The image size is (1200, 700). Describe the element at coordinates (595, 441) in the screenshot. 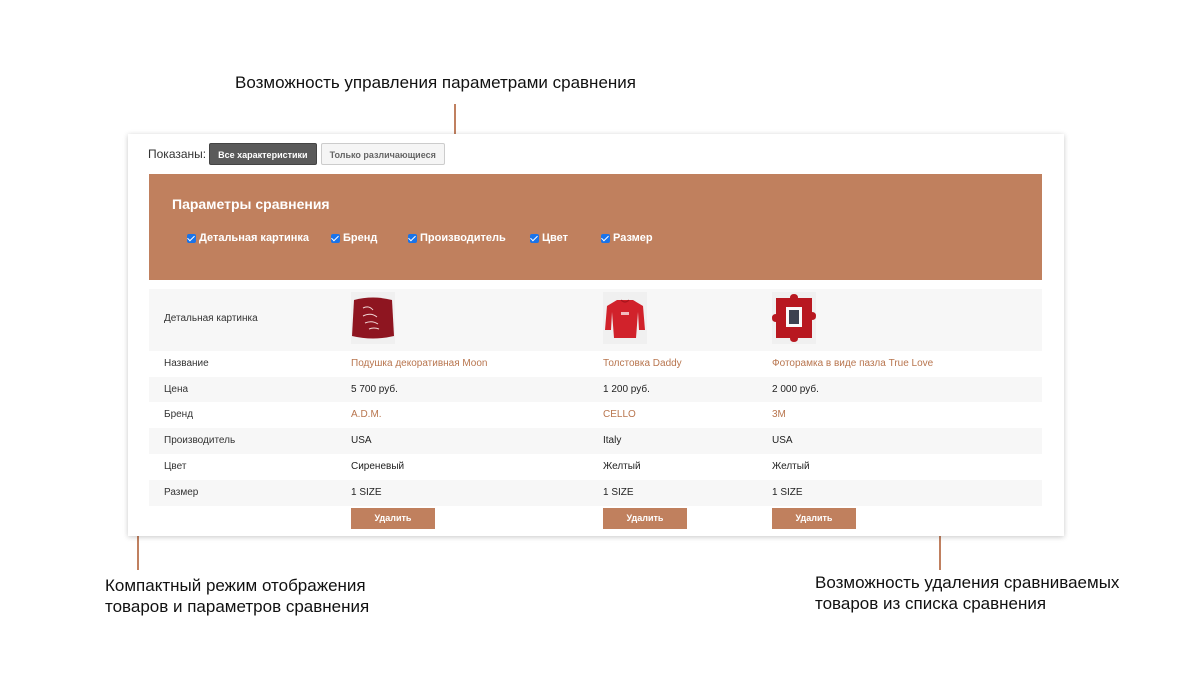

I see `table-row-maker: Производитель USA Italy USA` at that location.